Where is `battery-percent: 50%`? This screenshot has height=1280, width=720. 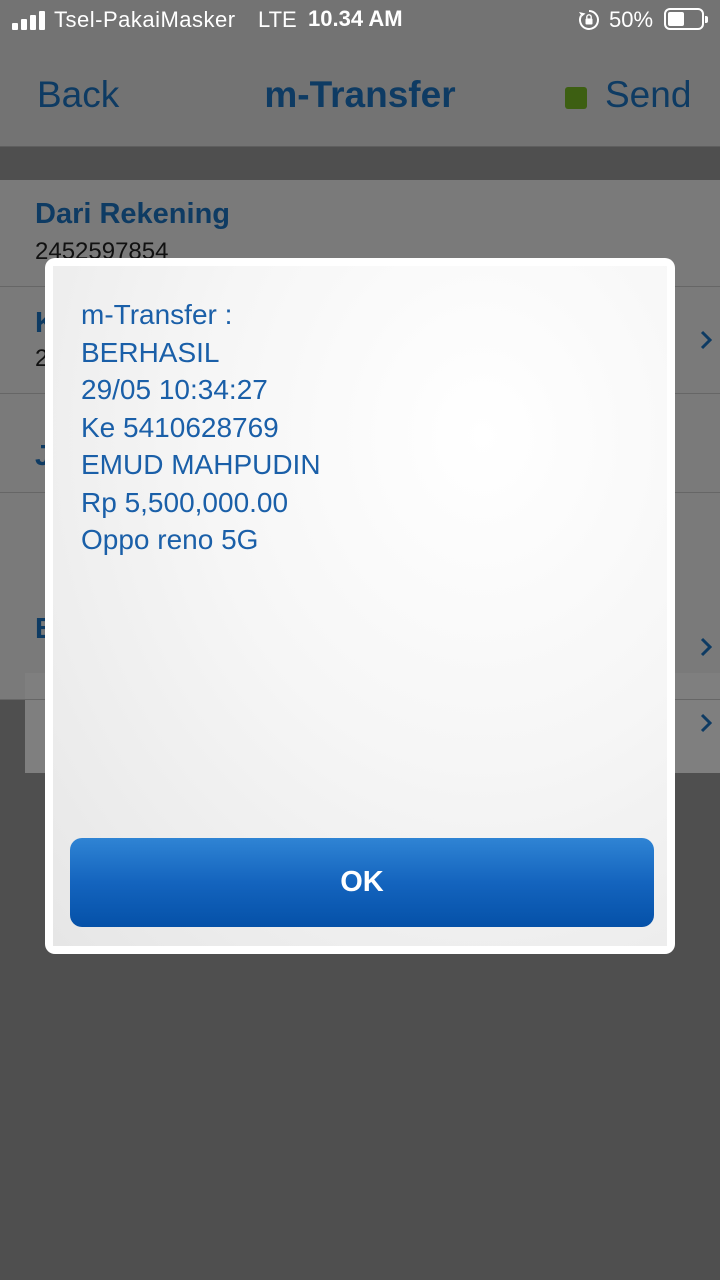 battery-percent: 50% is located at coordinates (631, 19).